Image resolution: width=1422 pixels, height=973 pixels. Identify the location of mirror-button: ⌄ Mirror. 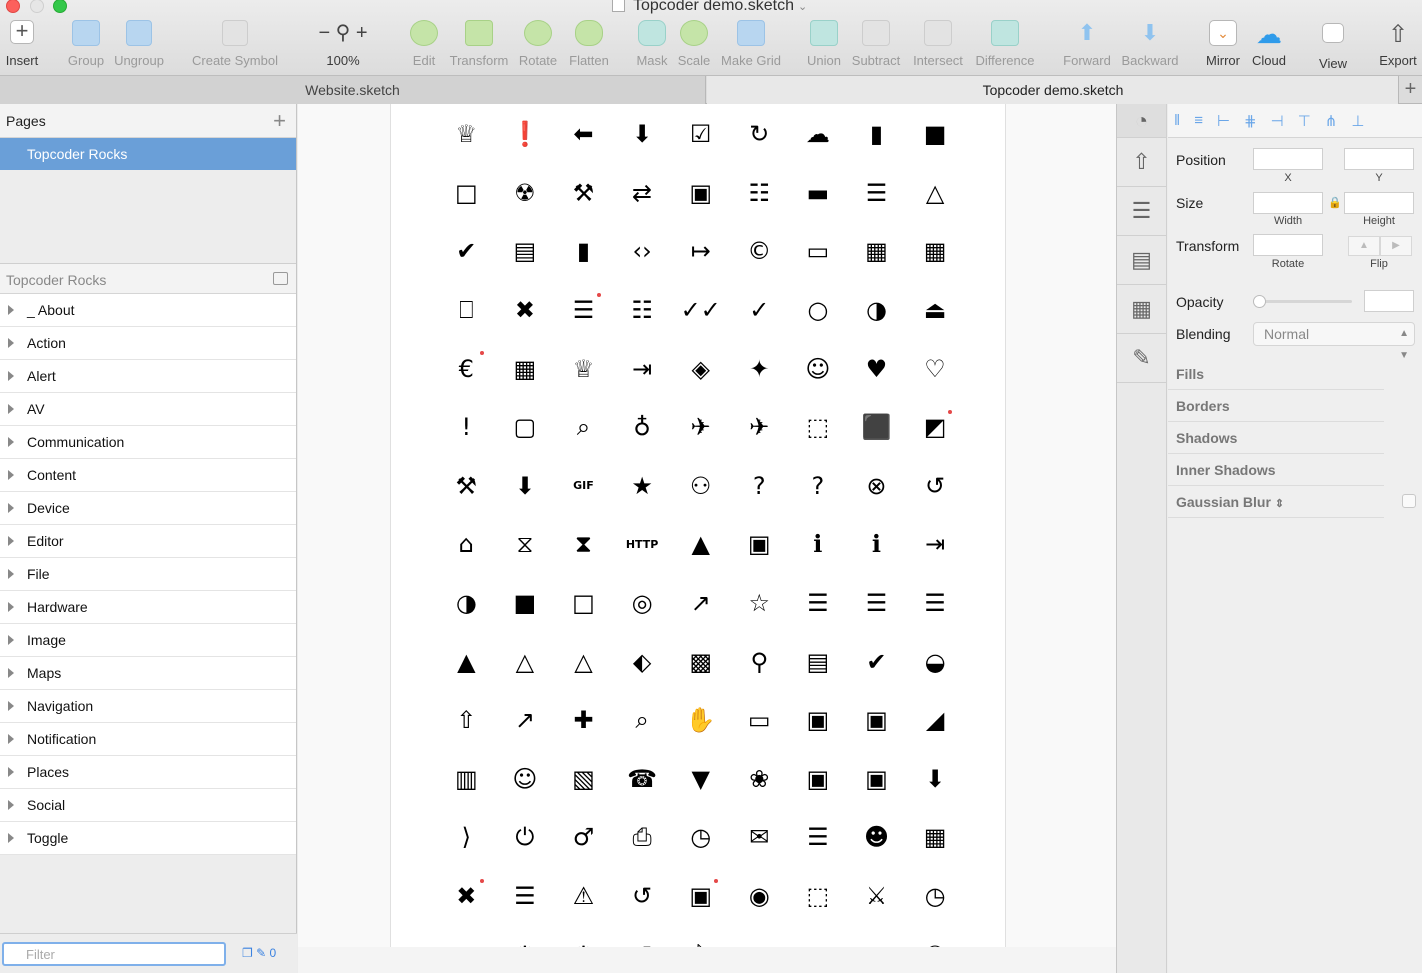
(1223, 46).